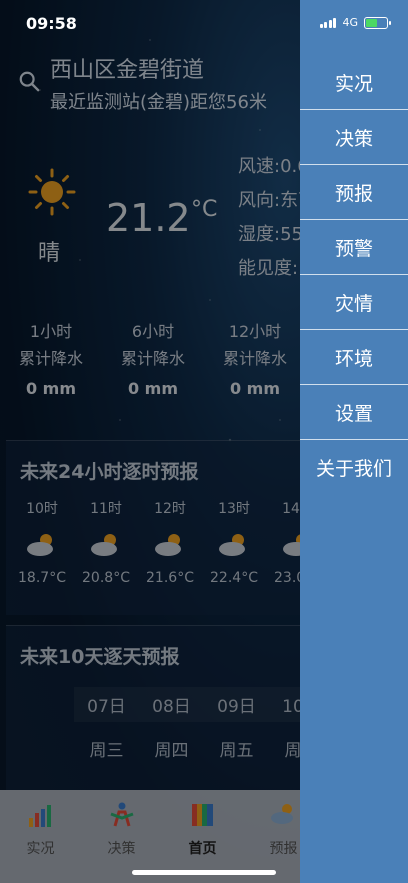 This screenshot has width=408, height=883. What do you see at coordinates (377, 22) in the screenshot?
I see `battery-icon` at bounding box center [377, 22].